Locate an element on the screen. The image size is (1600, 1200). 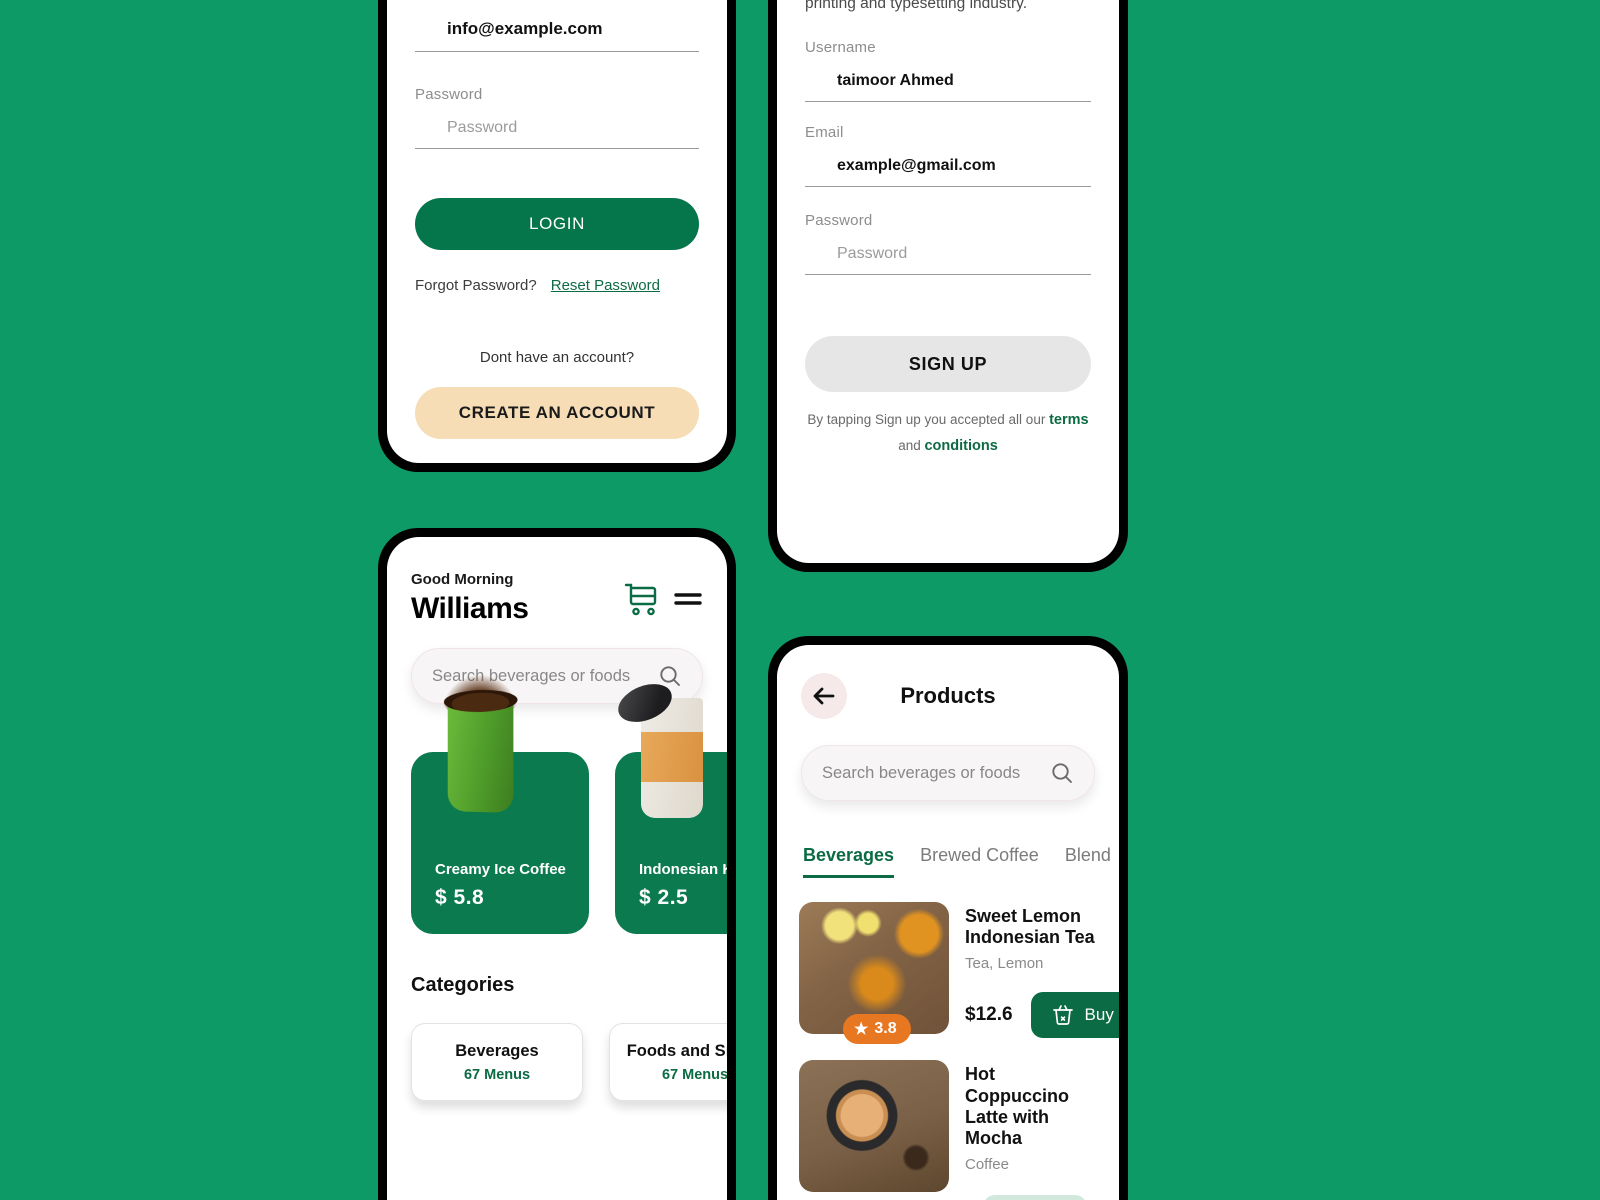
user-name: Williams is located at coordinates (470, 608).